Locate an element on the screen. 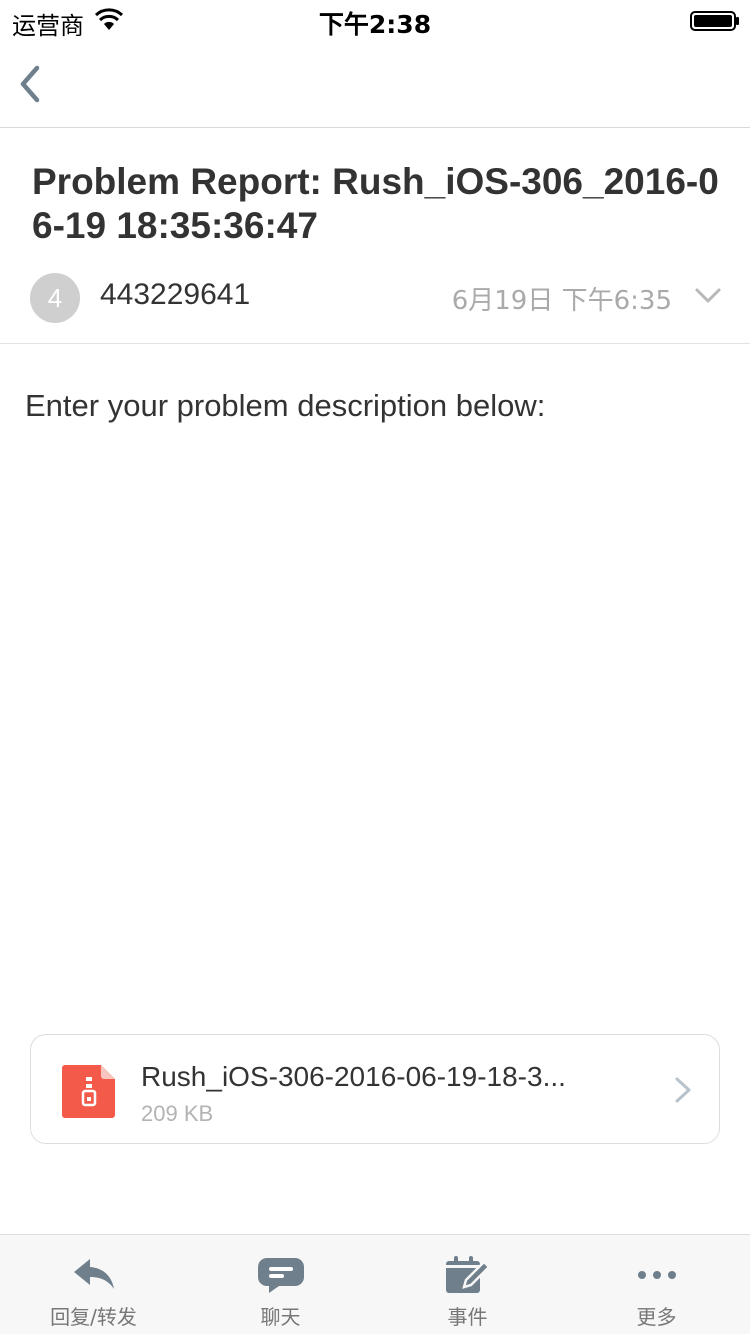 This screenshot has height=1334, width=750. reply-forward-label: 回复/转发 is located at coordinates (93, 1317).